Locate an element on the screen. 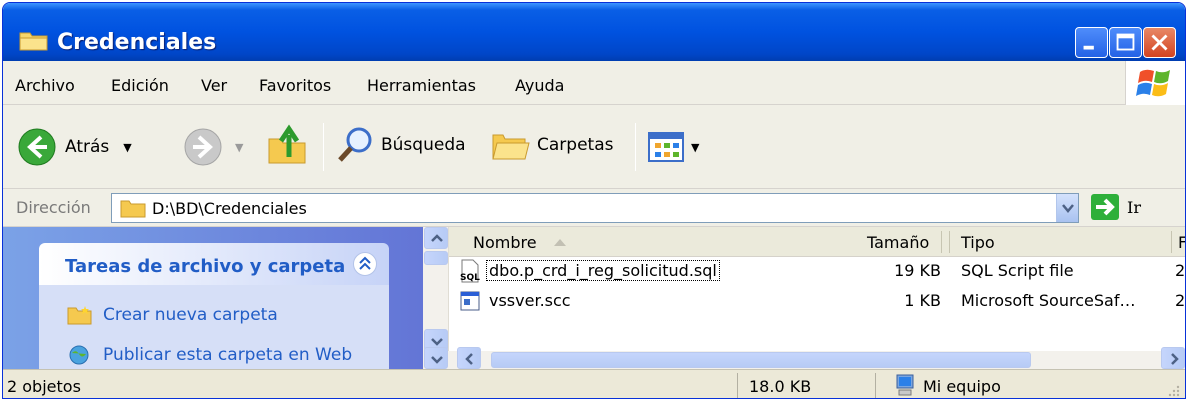 This screenshot has width=1190, height=401. back-button: Atrás ▼ is located at coordinates (74, 147).